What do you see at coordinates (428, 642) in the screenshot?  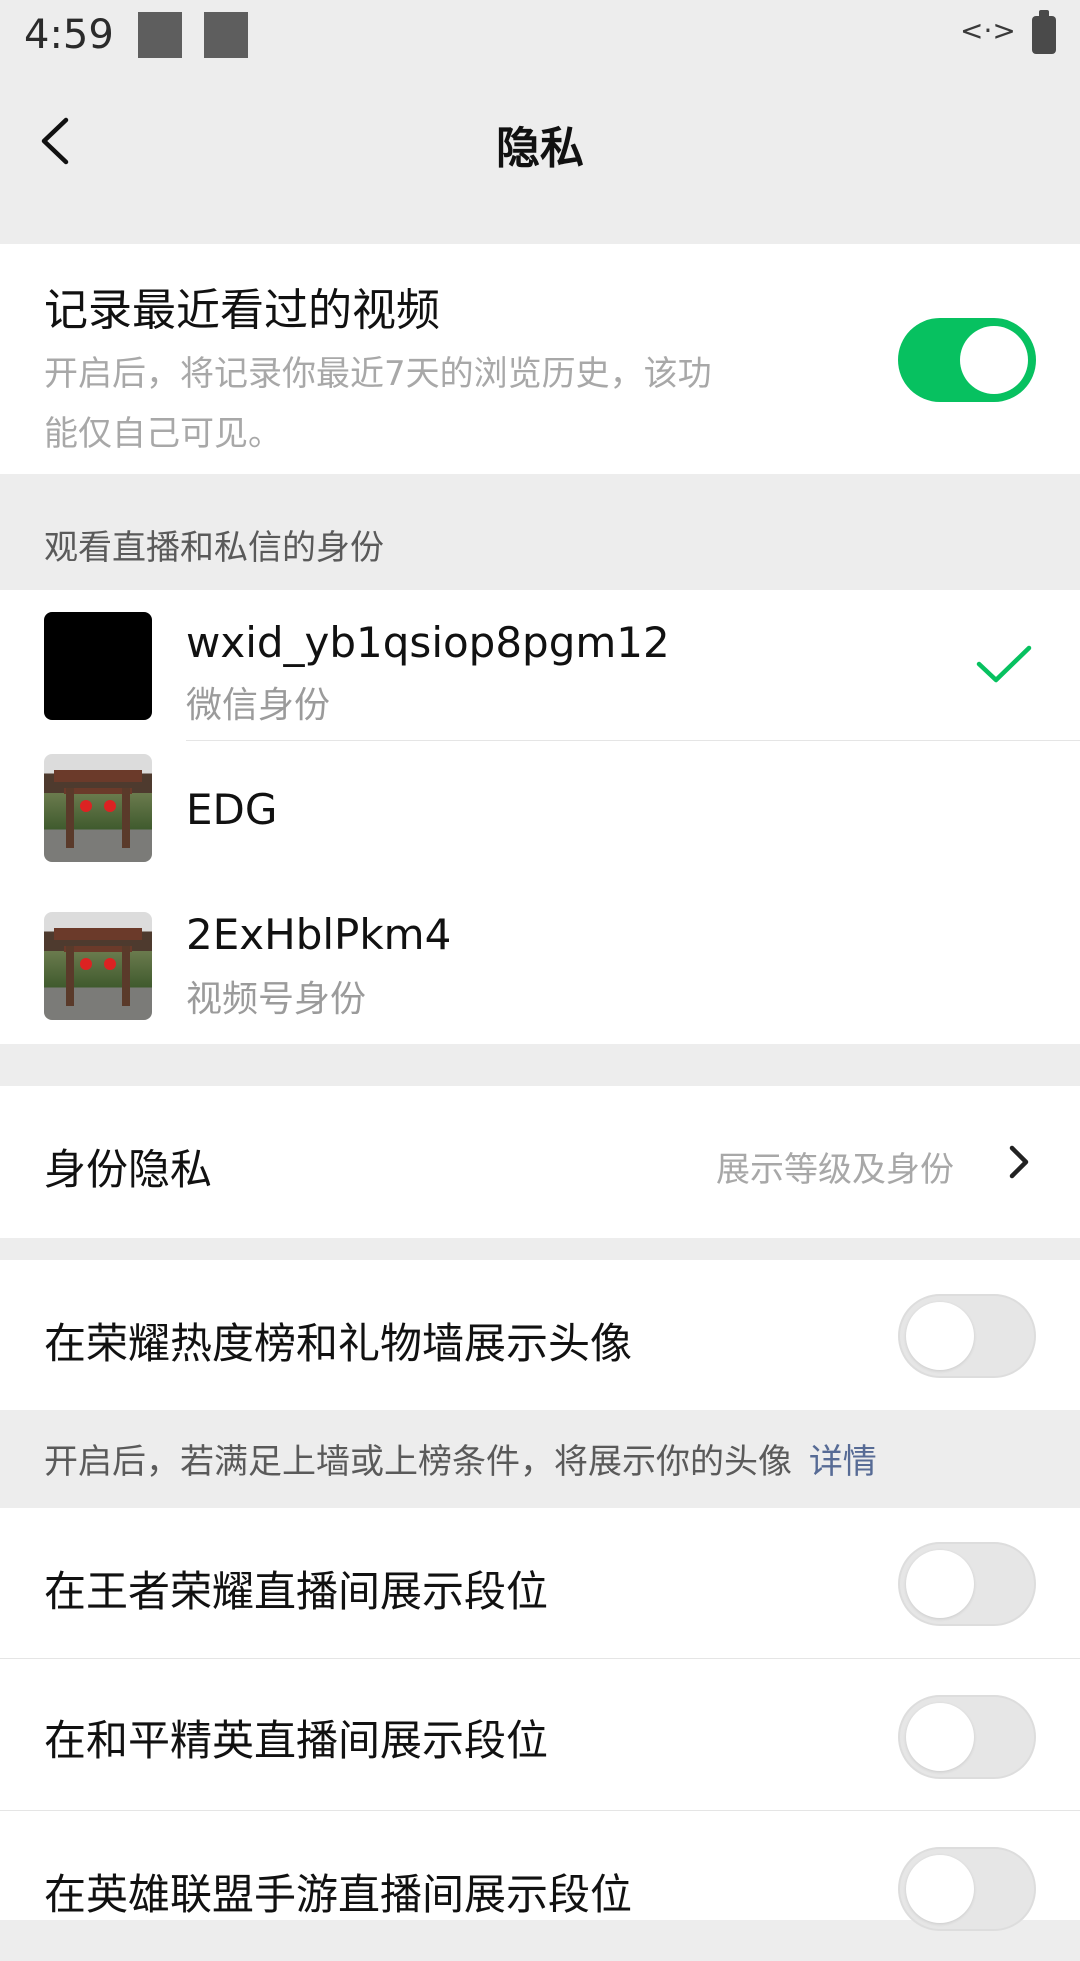 I see `identity-name: wxid_yb1qsiop8pgm12` at bounding box center [428, 642].